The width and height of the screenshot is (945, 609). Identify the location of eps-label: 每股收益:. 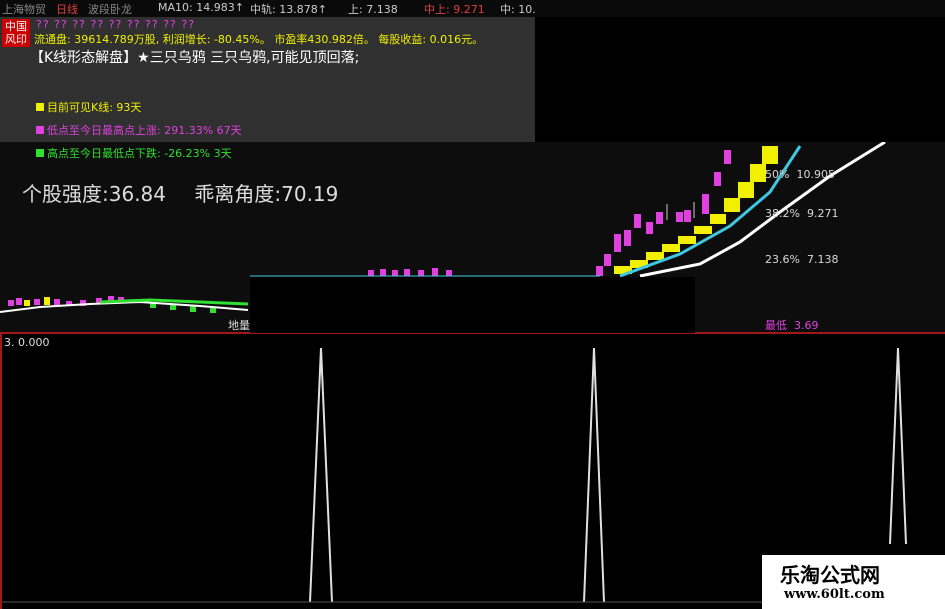
(402, 39).